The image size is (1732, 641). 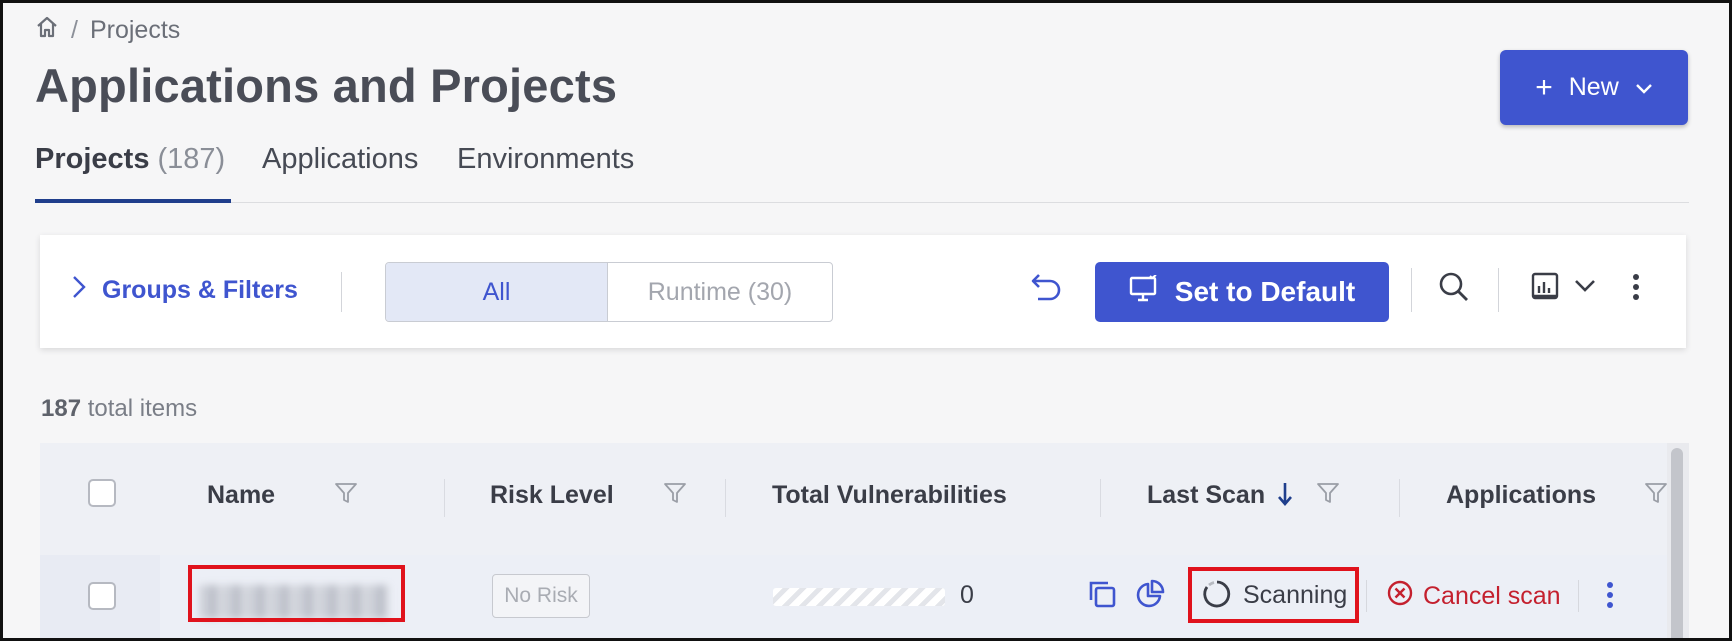 What do you see at coordinates (497, 292) in the screenshot?
I see `segment-all: All` at bounding box center [497, 292].